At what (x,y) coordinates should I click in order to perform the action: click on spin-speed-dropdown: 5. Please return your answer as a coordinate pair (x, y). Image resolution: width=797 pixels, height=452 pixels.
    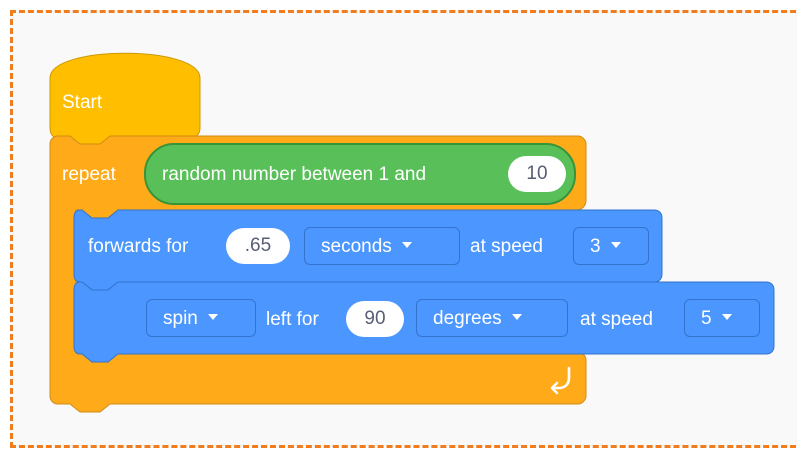
    Looking at the image, I should click on (722, 318).